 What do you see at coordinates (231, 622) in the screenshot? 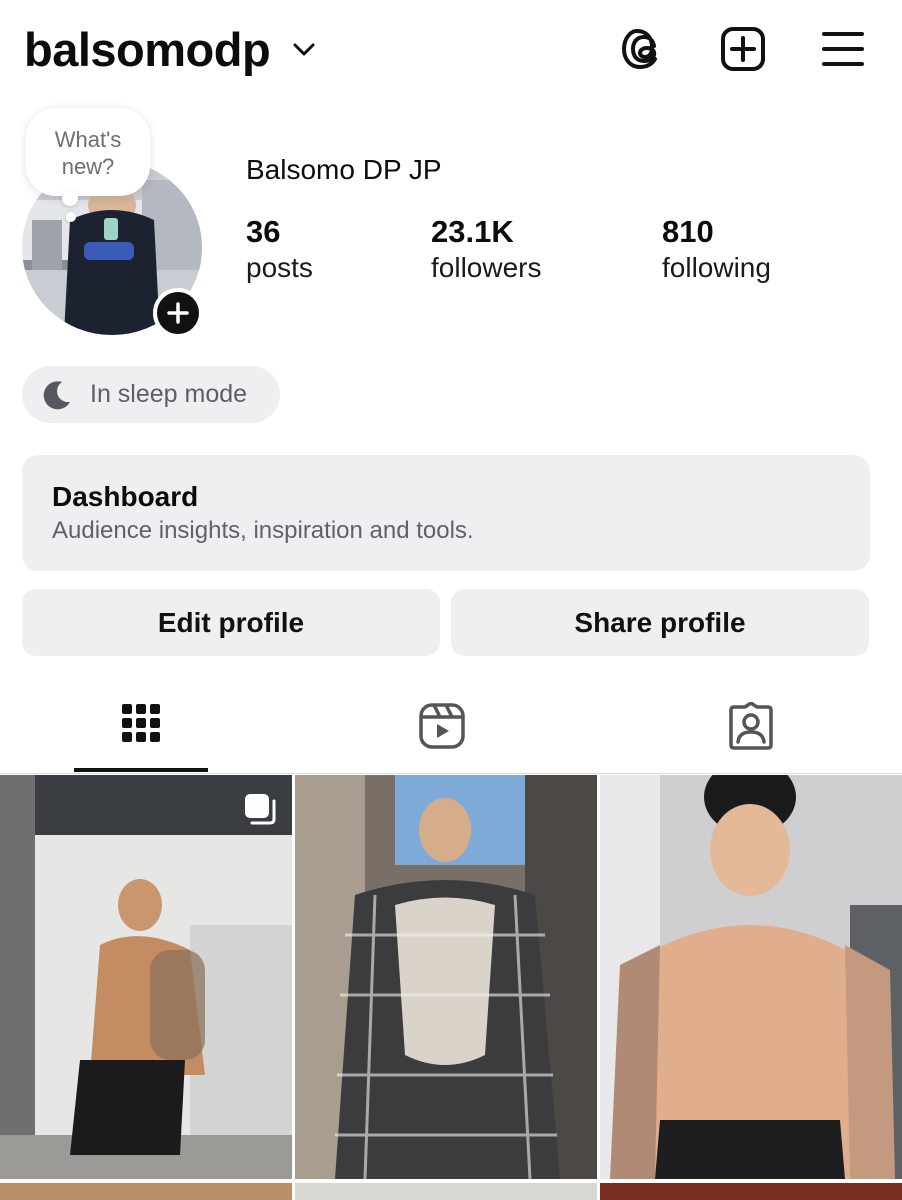
I see `edit-profile-button: Edit profile` at bounding box center [231, 622].